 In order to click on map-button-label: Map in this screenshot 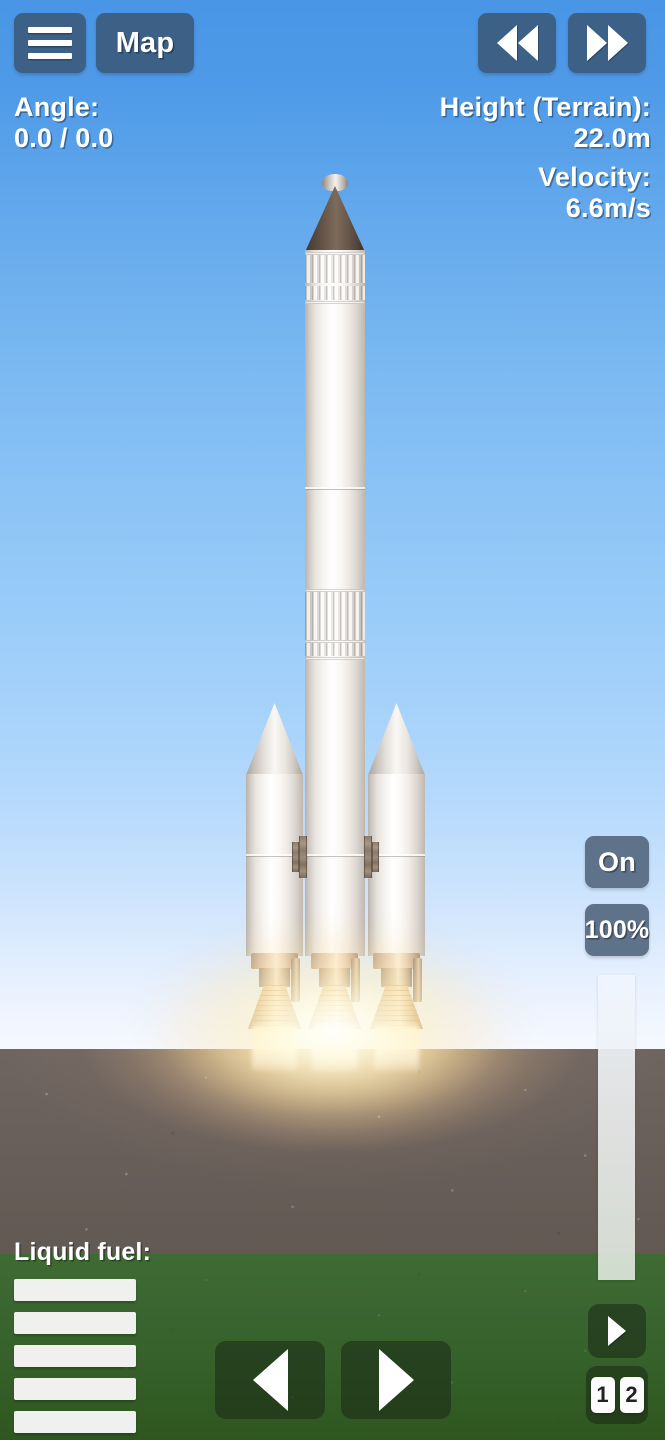, I will do `click(145, 42)`.